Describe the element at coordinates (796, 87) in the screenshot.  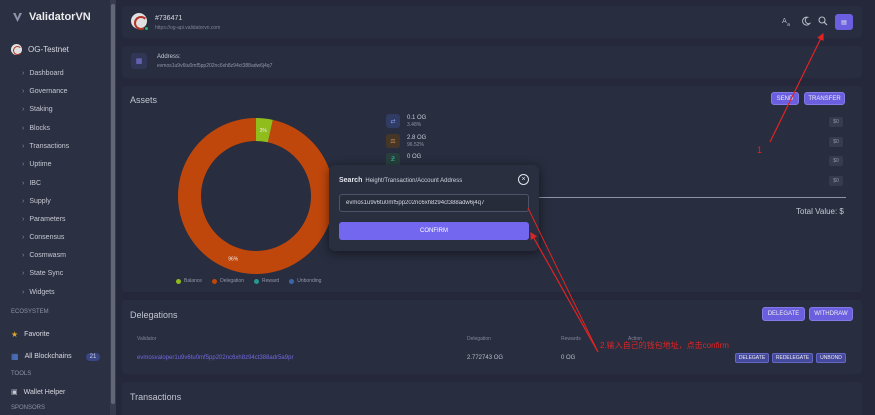
I see `arrow-to-search-icon` at that location.